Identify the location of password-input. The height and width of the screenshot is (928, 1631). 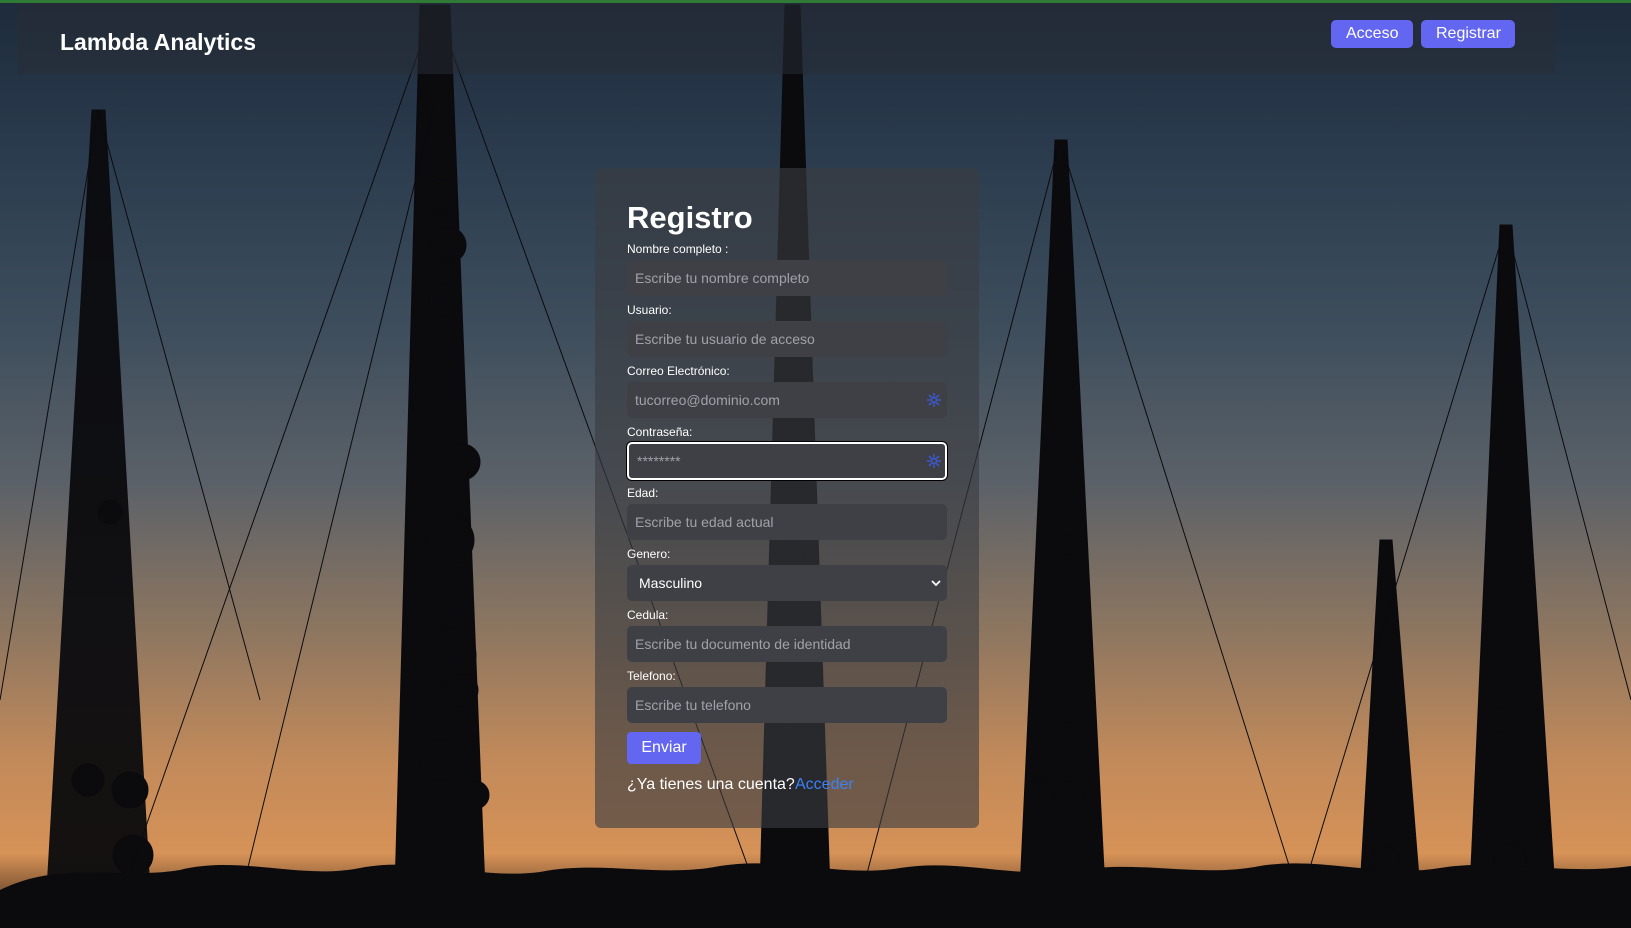
(787, 461).